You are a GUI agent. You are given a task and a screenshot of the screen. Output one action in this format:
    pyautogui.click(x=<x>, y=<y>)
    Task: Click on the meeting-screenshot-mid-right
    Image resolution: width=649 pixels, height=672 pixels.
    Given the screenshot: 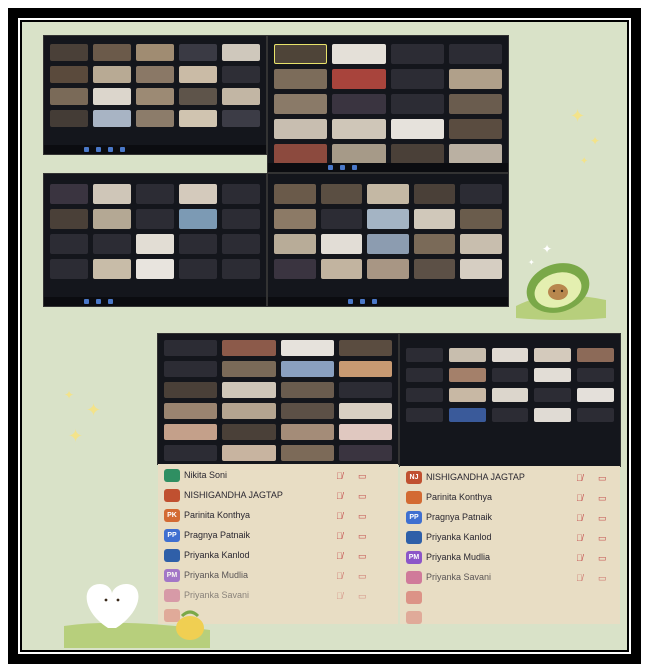 What is the action you would take?
    pyautogui.click(x=388, y=240)
    